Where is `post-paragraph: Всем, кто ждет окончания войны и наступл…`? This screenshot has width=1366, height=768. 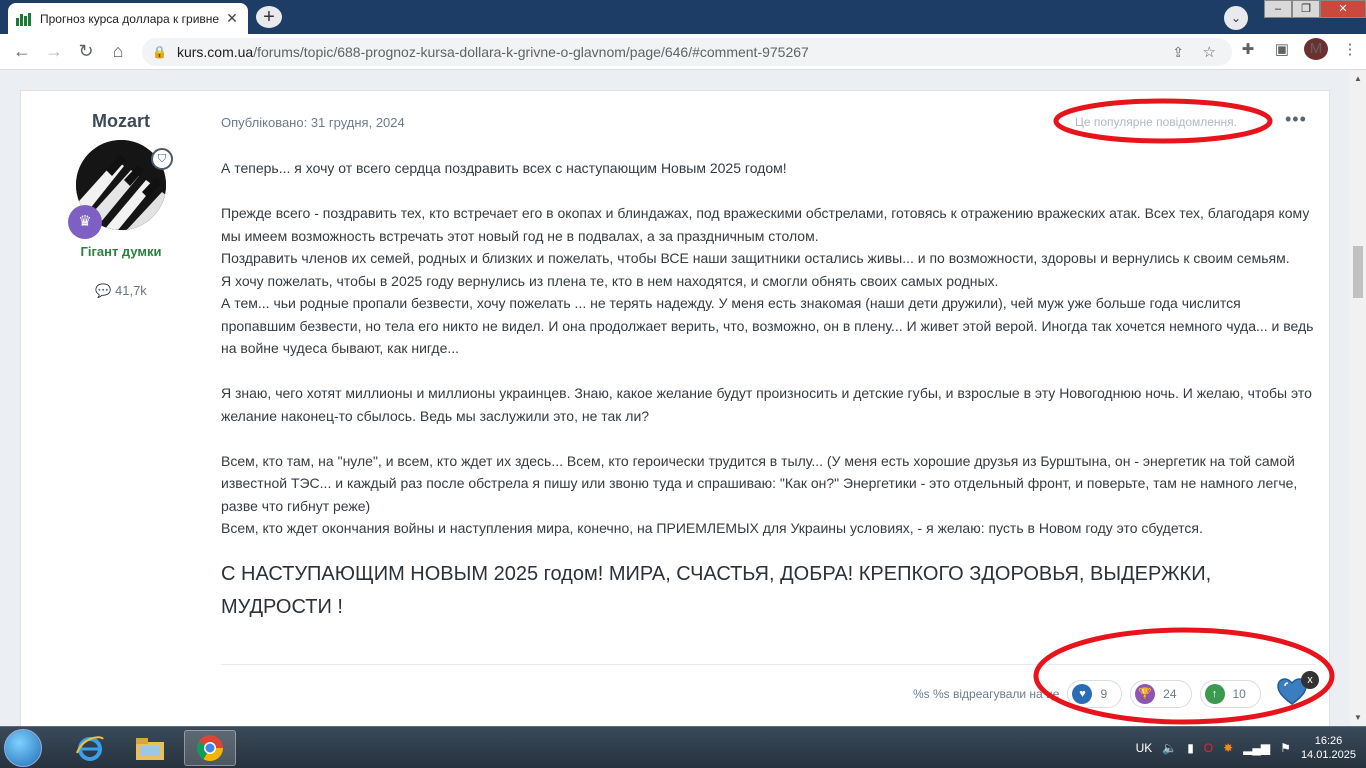 post-paragraph: Всем, кто ждет окончания войны и наступл… is located at coordinates (712, 528).